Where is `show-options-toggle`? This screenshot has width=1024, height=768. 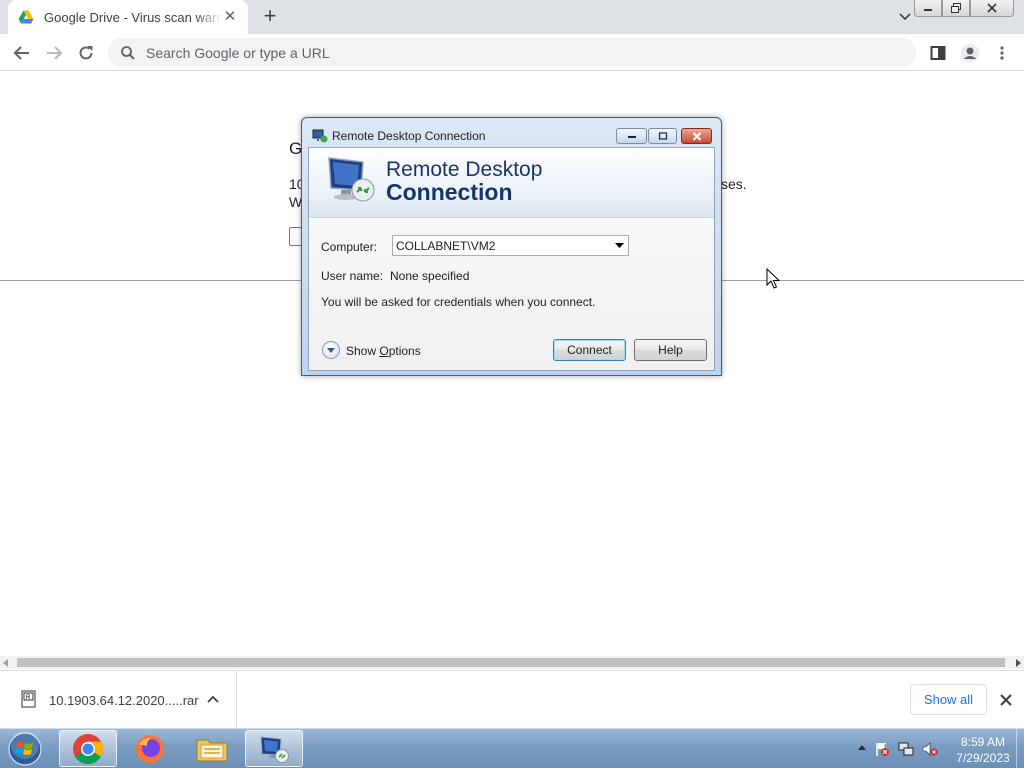
show-options-toggle is located at coordinates (331, 350).